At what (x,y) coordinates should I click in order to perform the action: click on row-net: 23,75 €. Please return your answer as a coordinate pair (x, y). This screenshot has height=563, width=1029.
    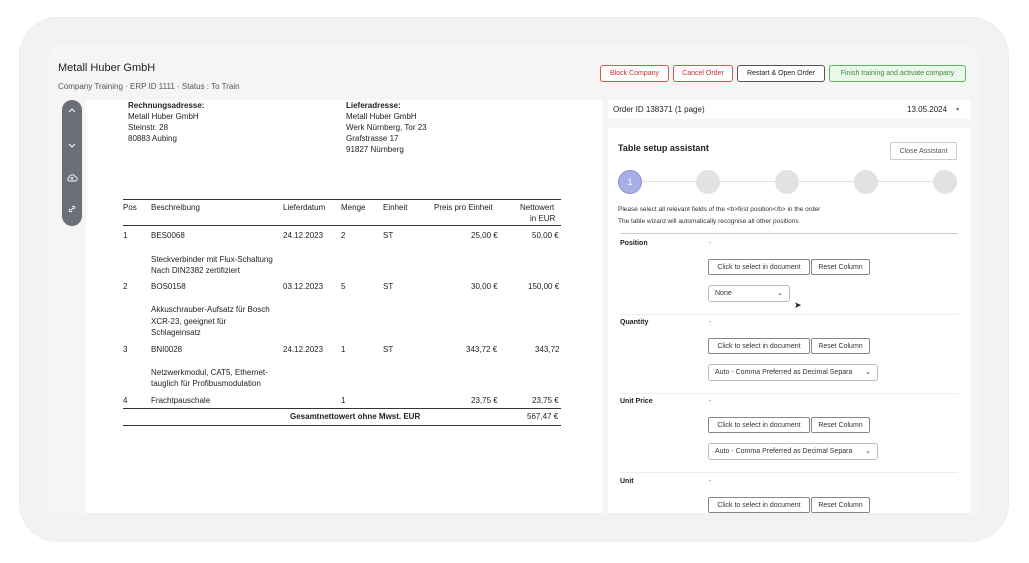
    Looking at the image, I should click on (545, 400).